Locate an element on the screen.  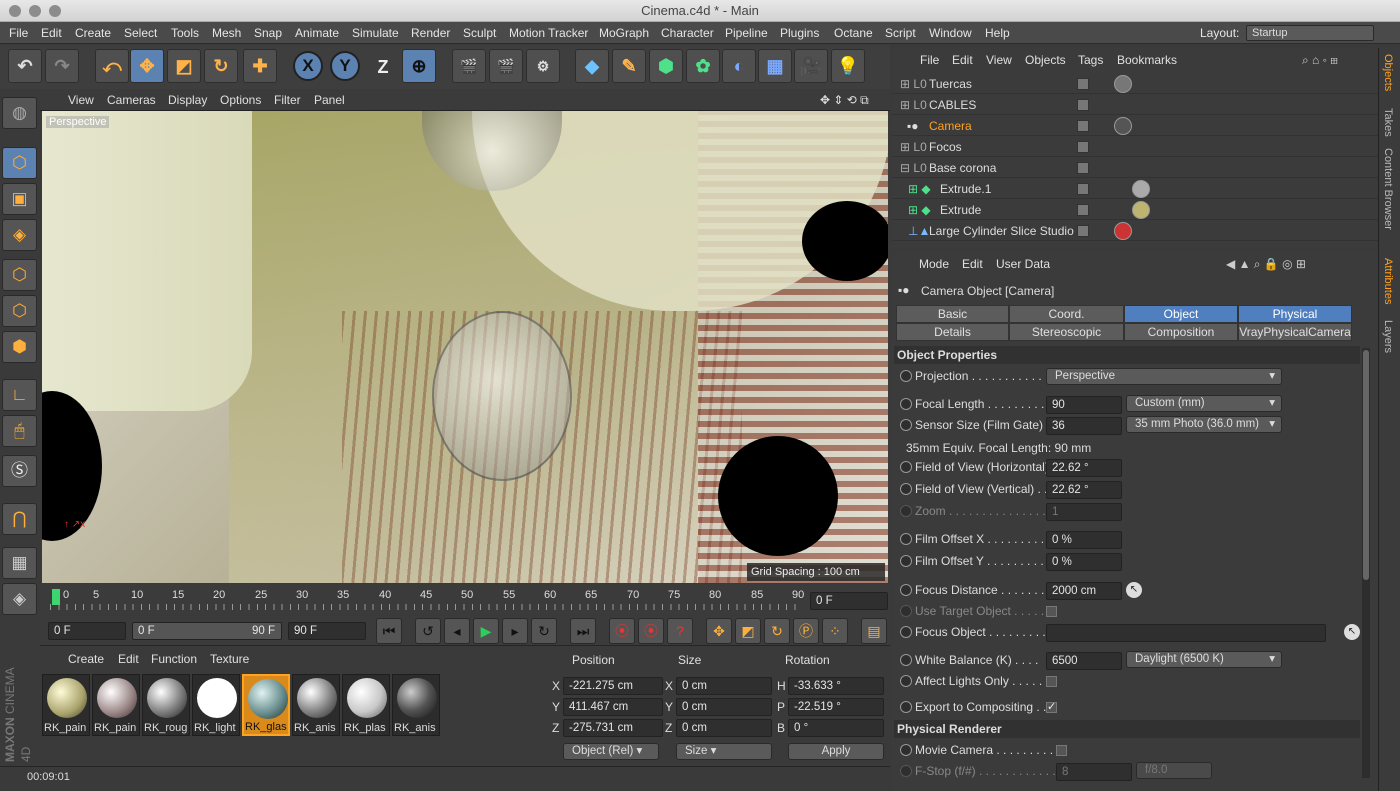
object-menu-edit: Edit is located at coordinates (962, 60).